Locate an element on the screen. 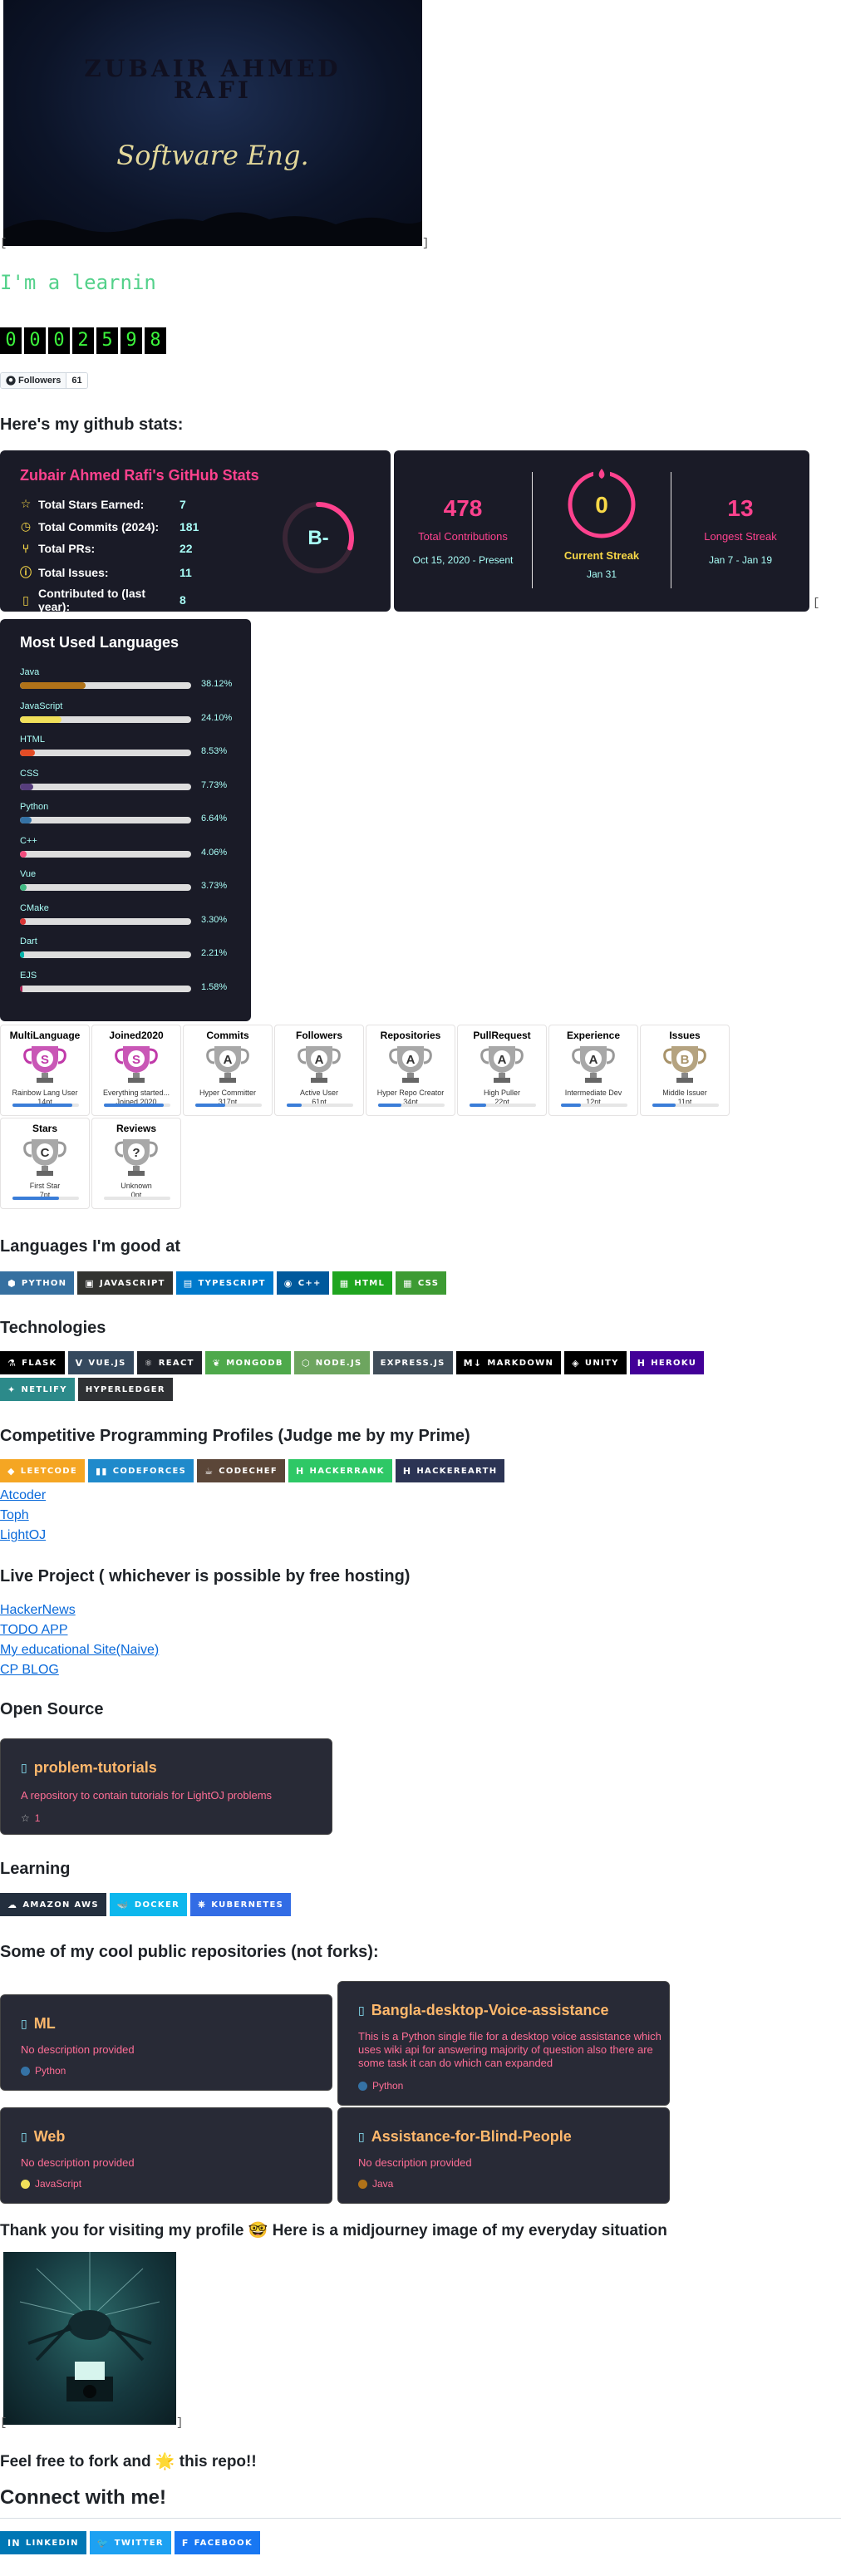 This screenshot has height=2576, width=841. markdown-badge: M↓ Markdown is located at coordinates (509, 1363).